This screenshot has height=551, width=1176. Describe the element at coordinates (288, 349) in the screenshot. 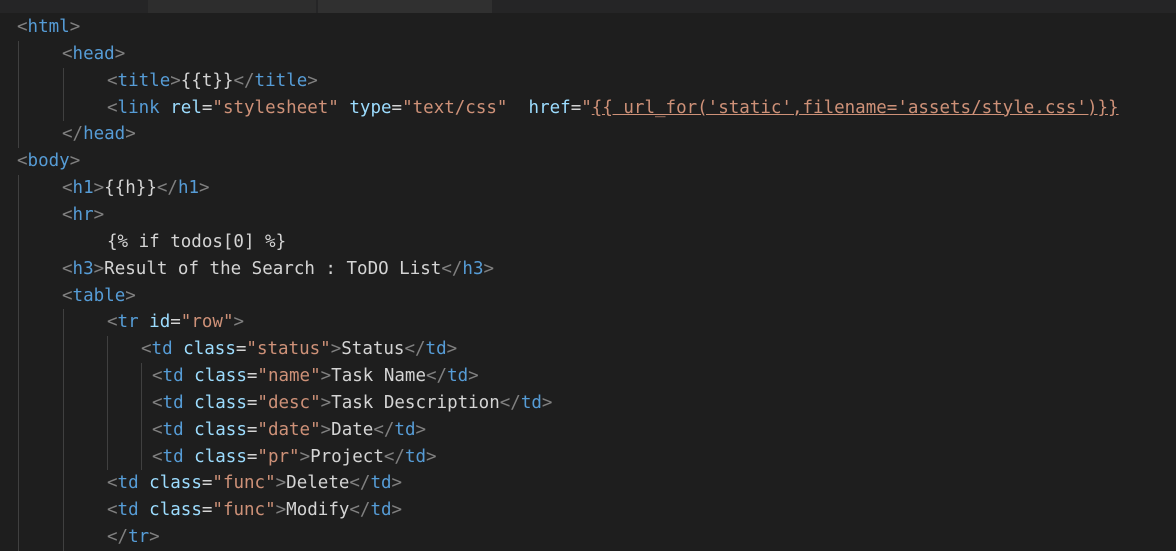

I see `code-token: "status"` at that location.